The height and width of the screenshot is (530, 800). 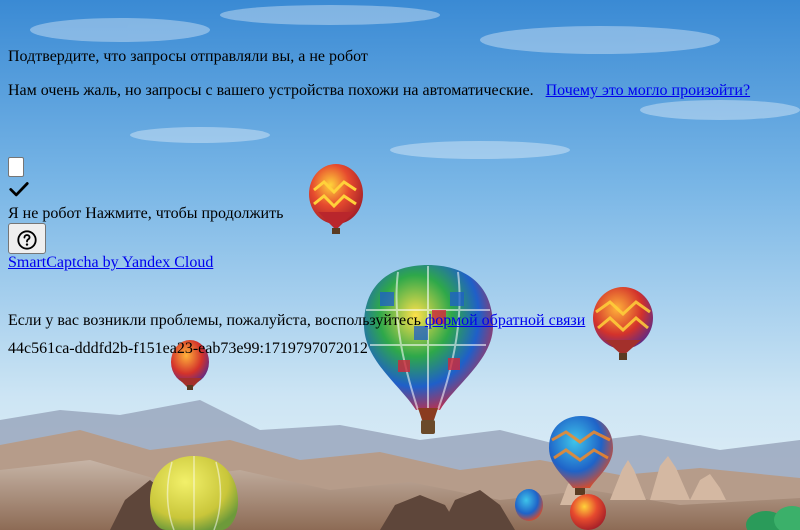 What do you see at coordinates (45, 213) in the screenshot?
I see `robot-label: Я не робот` at bounding box center [45, 213].